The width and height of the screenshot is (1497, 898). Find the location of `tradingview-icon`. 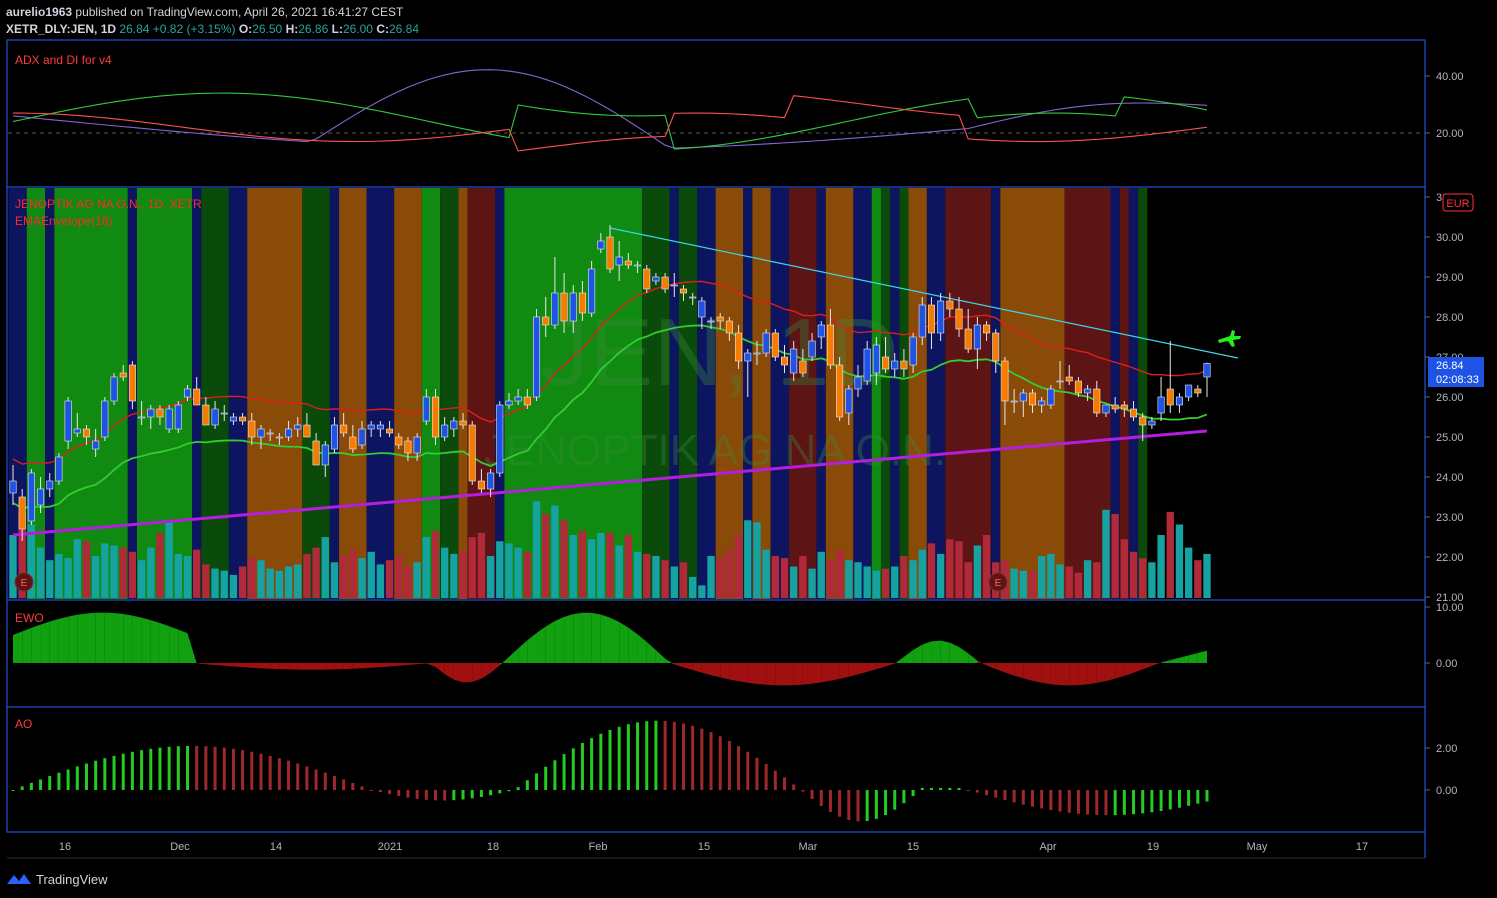

tradingview-icon is located at coordinates (19, 879).